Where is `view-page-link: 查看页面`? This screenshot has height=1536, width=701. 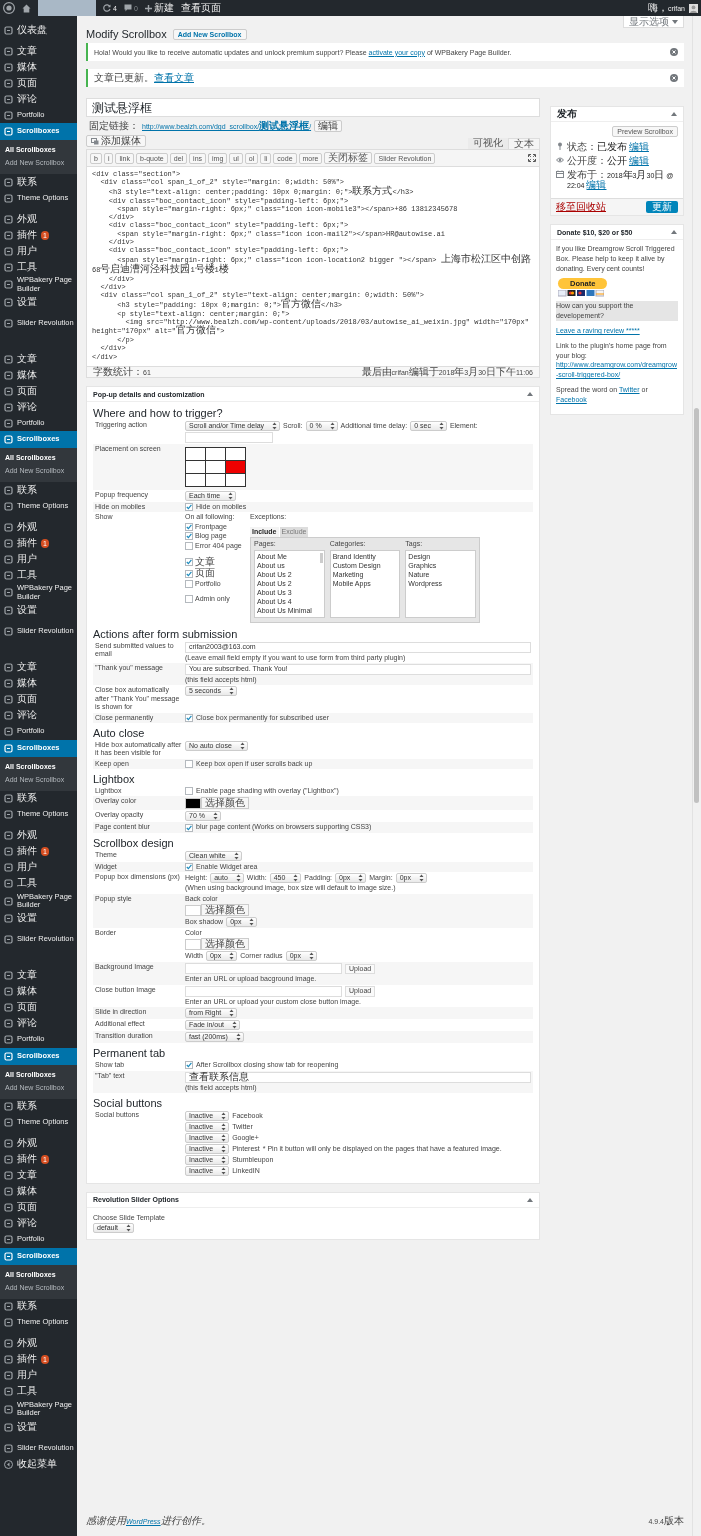 view-page-link: 查看页面 is located at coordinates (200, 8).